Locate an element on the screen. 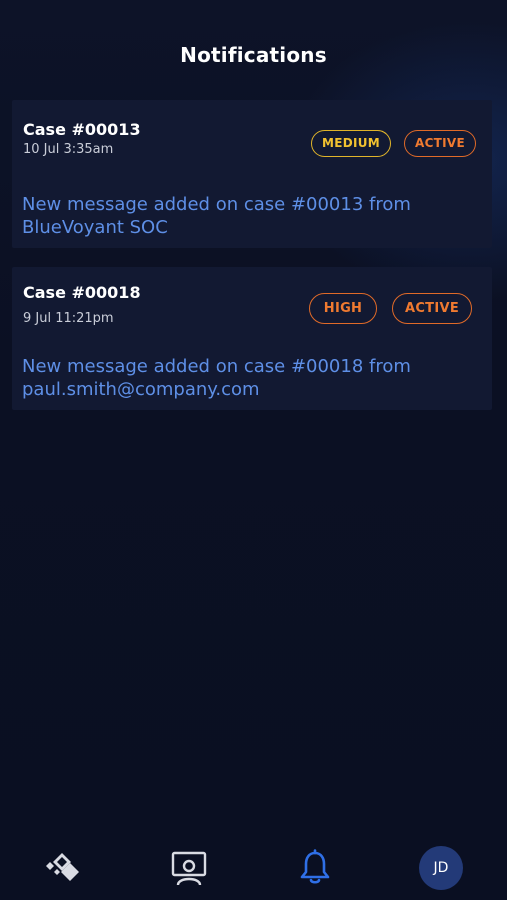 Image resolution: width=507 pixels, height=900 pixels. case-date: 10 Jul 3:35am is located at coordinates (68, 149).